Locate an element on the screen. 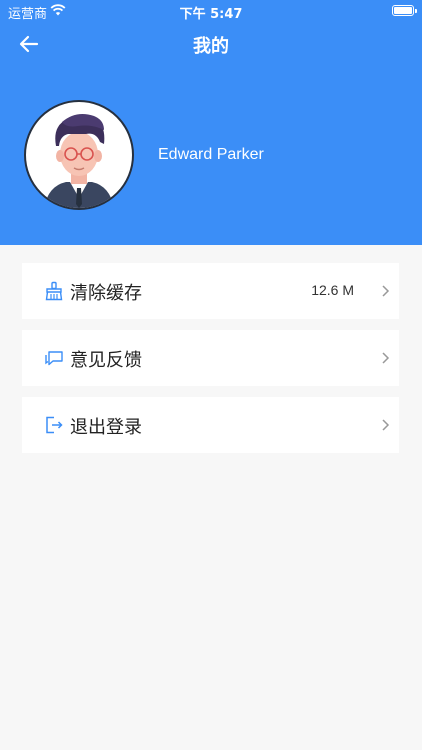  avatar is located at coordinates (79, 155).